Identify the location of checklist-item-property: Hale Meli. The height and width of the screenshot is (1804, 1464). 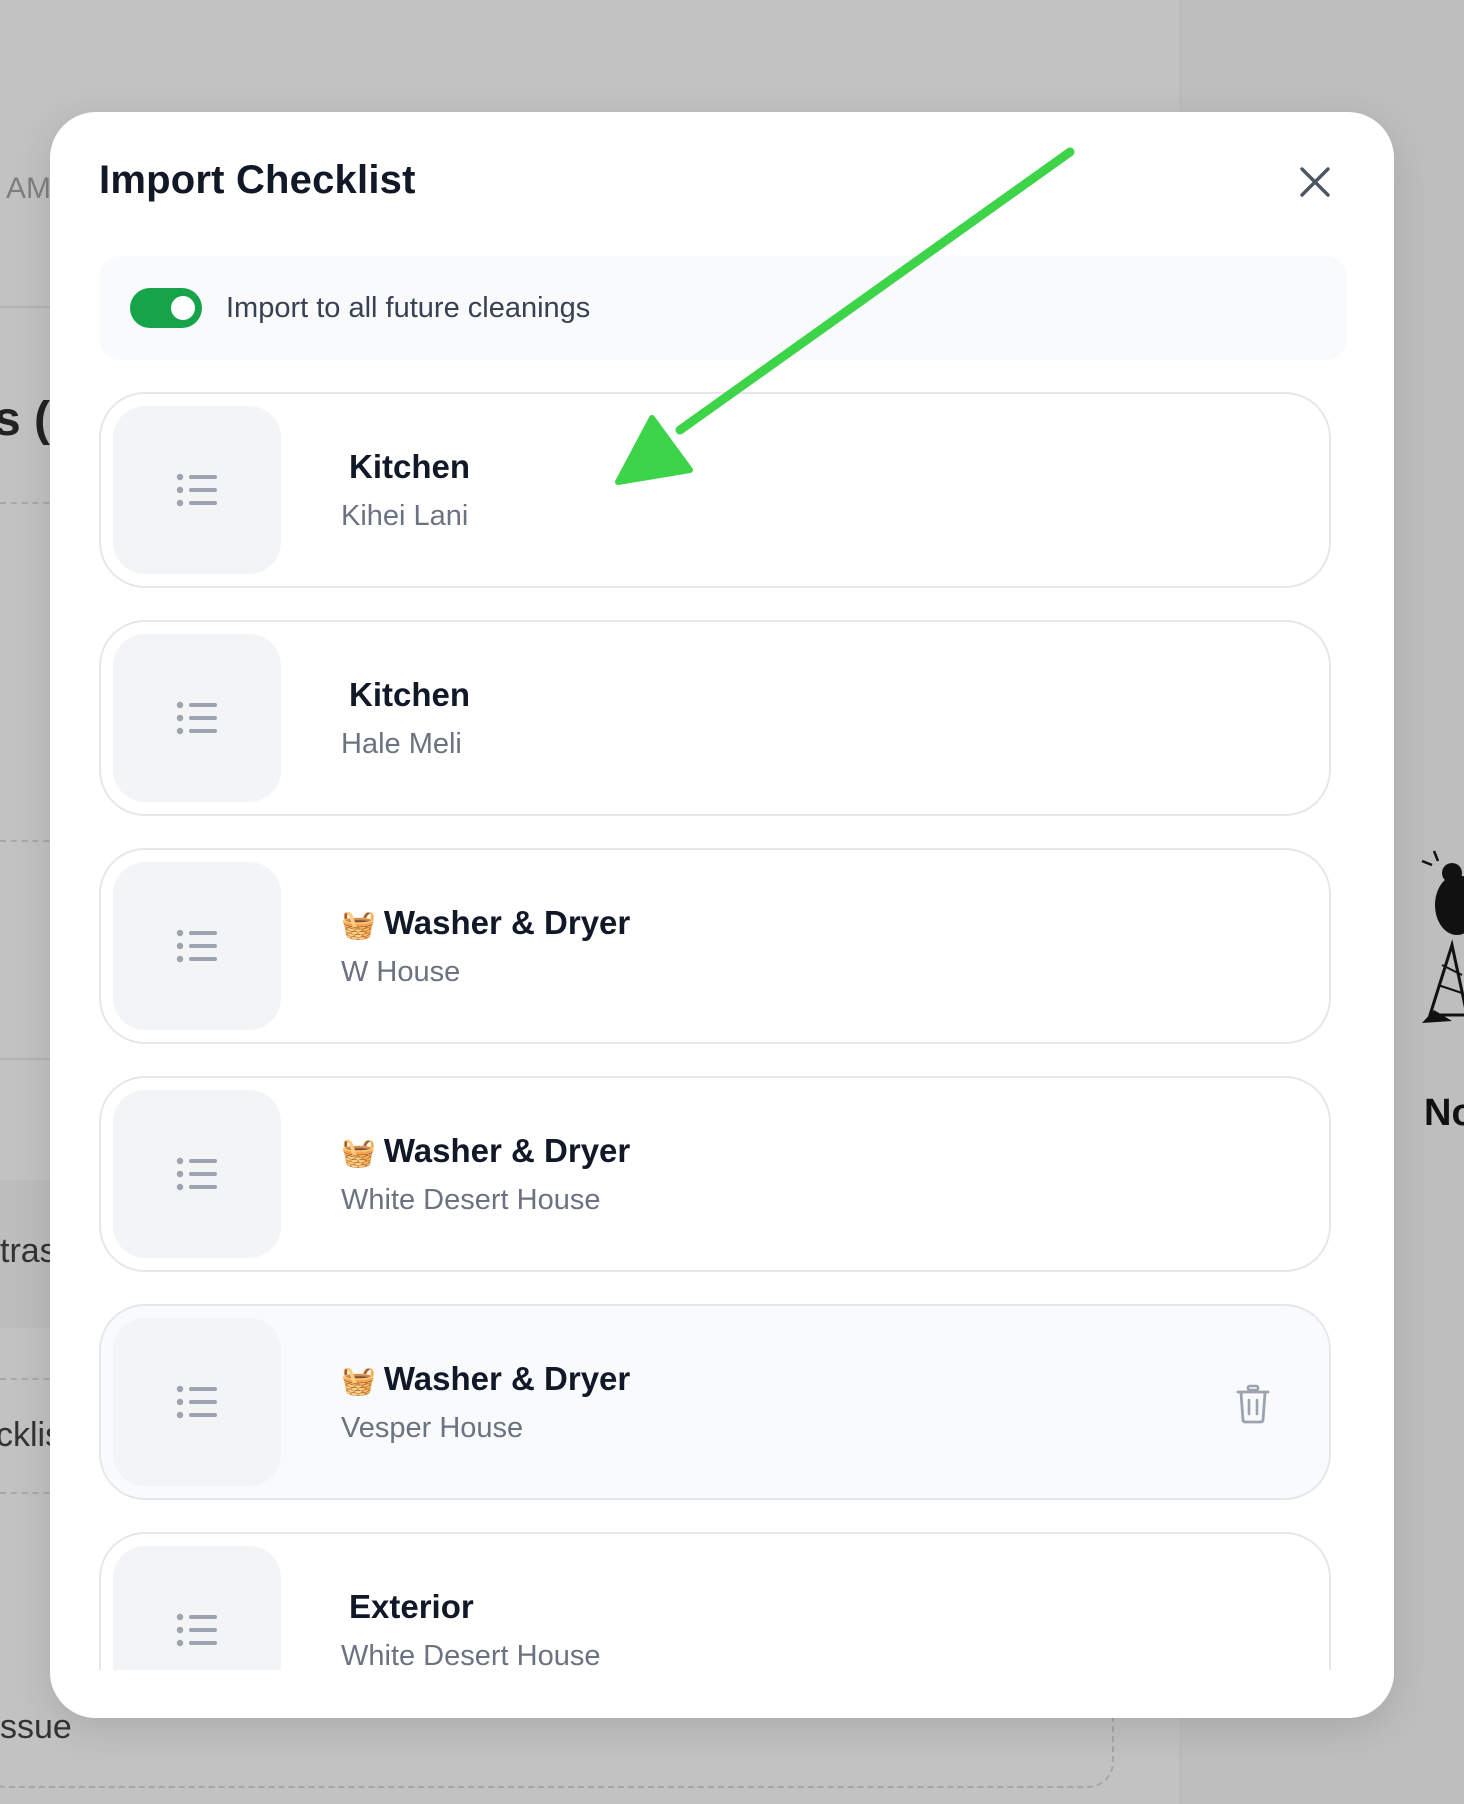
(401, 744).